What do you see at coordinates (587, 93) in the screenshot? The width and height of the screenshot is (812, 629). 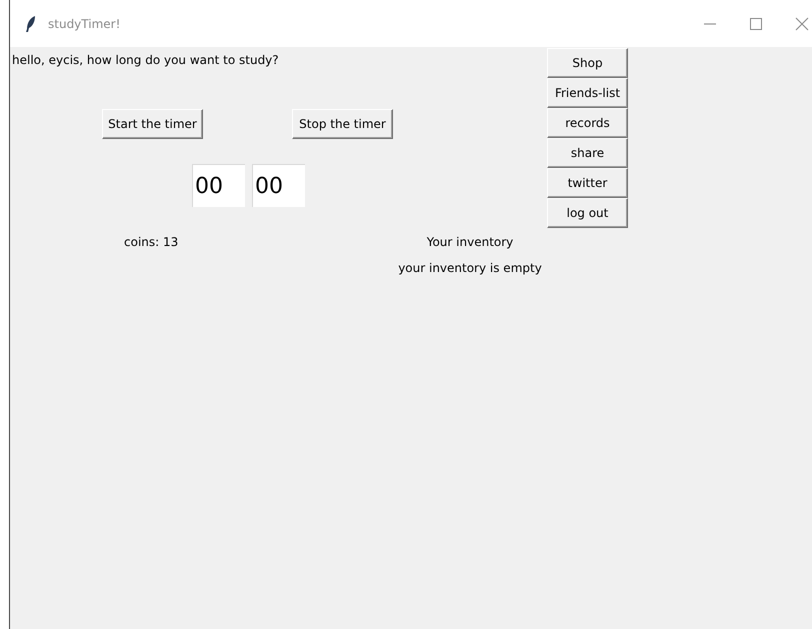 I see `menu-button: Friends-list` at bounding box center [587, 93].